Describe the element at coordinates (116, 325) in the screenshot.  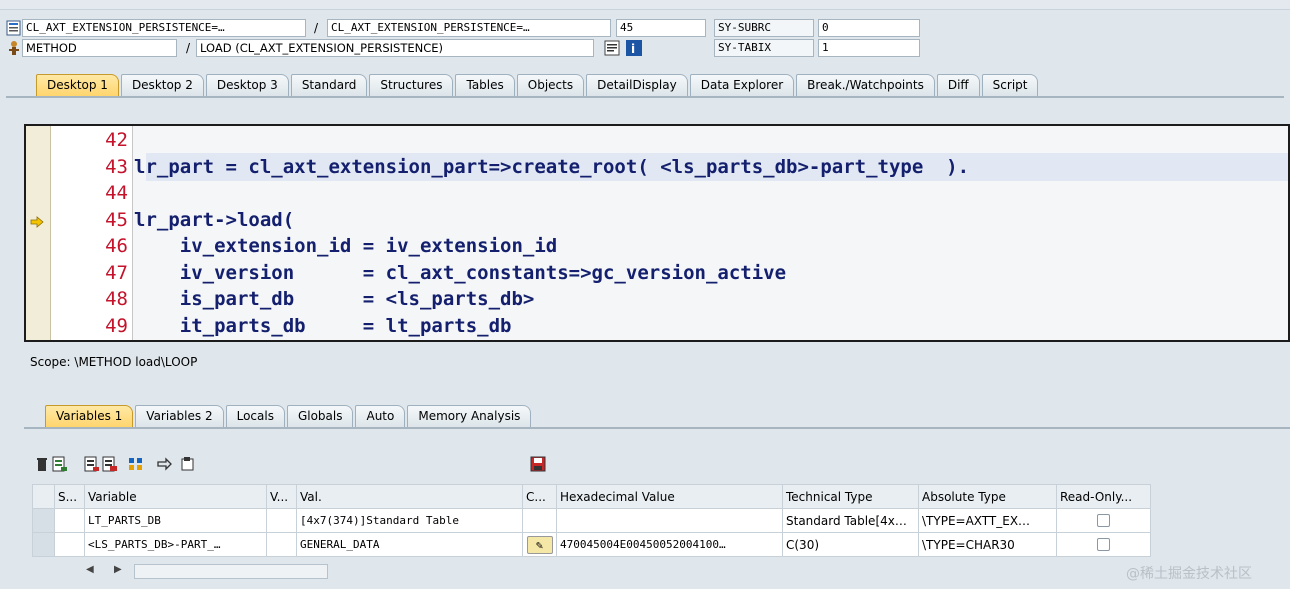
I see `line-number: 49` at that location.